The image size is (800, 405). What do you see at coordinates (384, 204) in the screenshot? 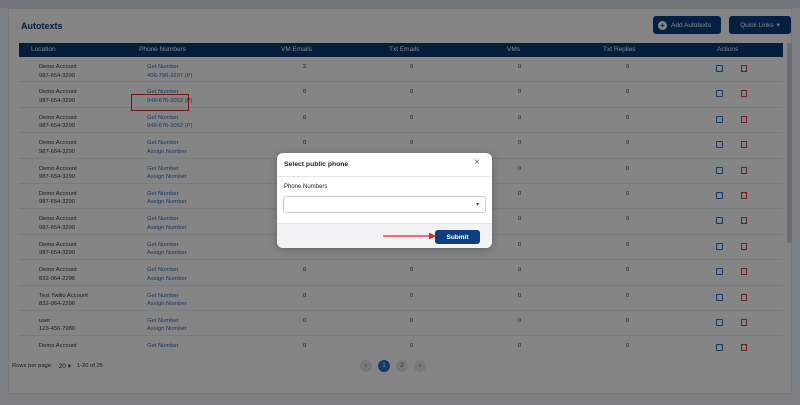
I see `phone-numbers-select: ▾` at bounding box center [384, 204].